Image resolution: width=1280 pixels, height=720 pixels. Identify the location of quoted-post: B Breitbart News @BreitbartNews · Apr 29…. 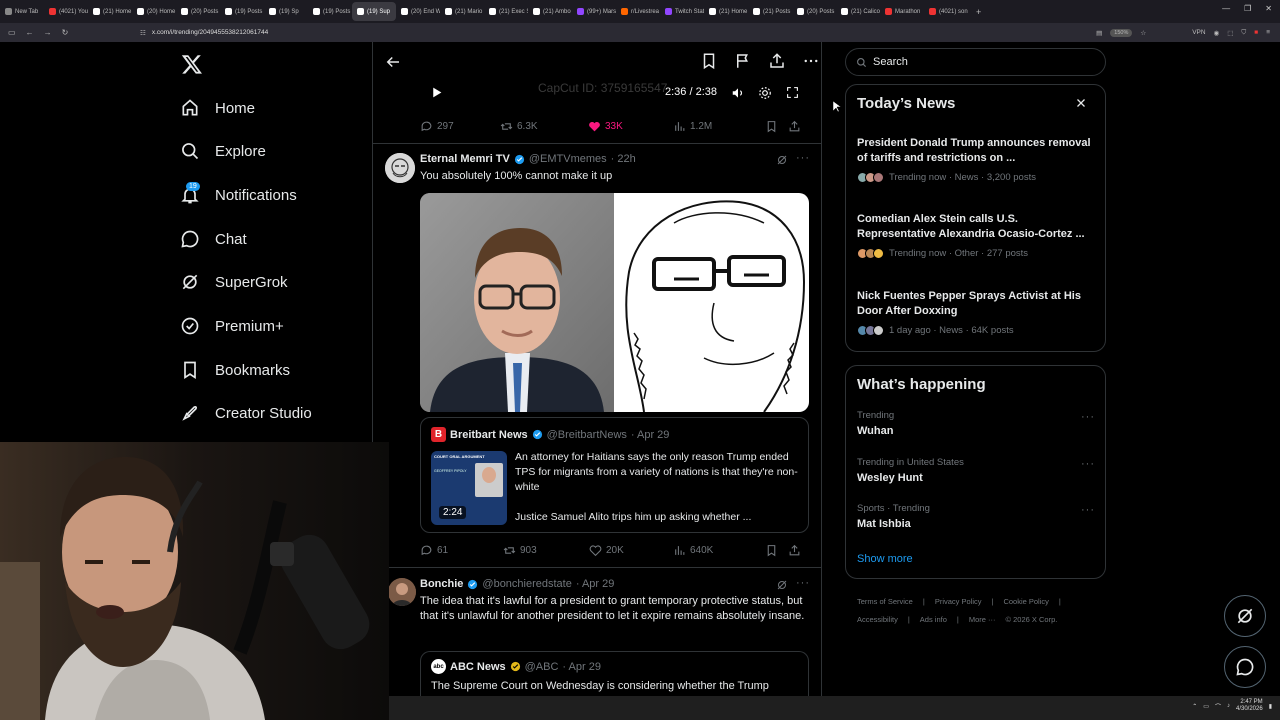
(614, 475).